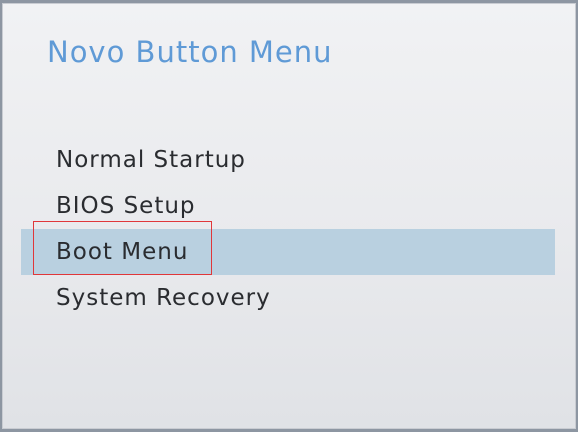 The width and height of the screenshot is (578, 432). What do you see at coordinates (151, 160) in the screenshot?
I see `menu-item-label: Normal Startup` at bounding box center [151, 160].